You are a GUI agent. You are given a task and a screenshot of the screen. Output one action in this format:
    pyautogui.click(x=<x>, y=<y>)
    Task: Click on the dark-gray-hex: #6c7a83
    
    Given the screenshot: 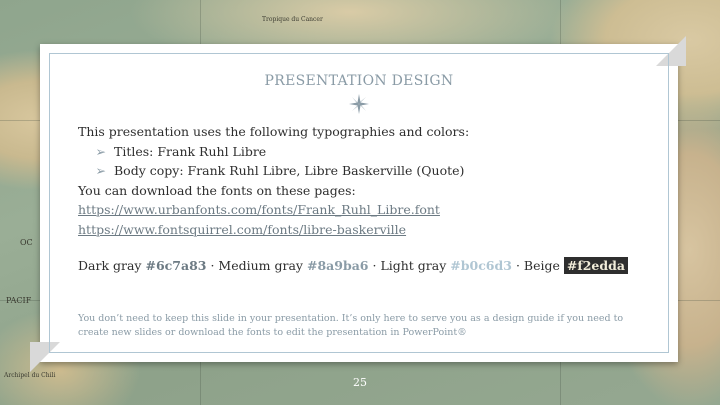 What is the action you would take?
    pyautogui.click(x=176, y=265)
    